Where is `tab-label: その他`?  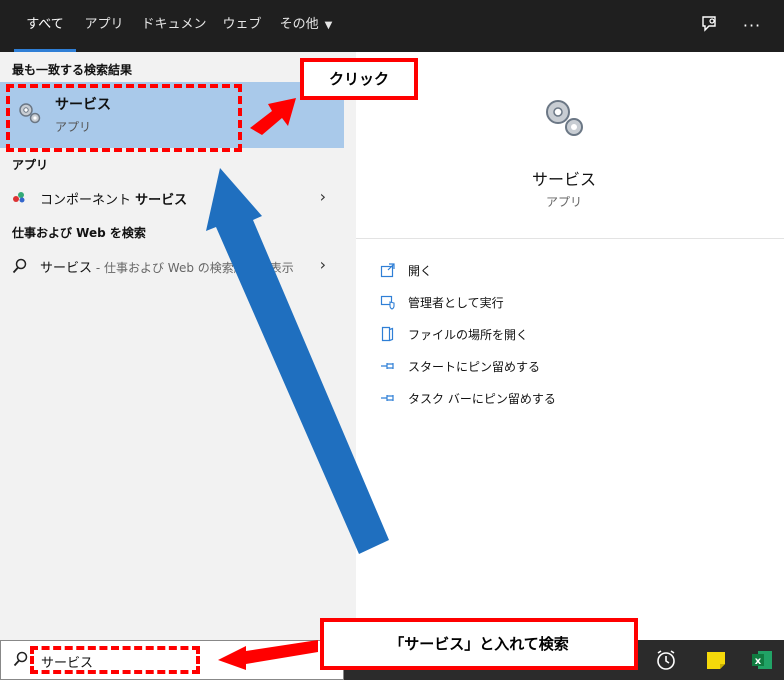 tab-label: その他 is located at coordinates (299, 24).